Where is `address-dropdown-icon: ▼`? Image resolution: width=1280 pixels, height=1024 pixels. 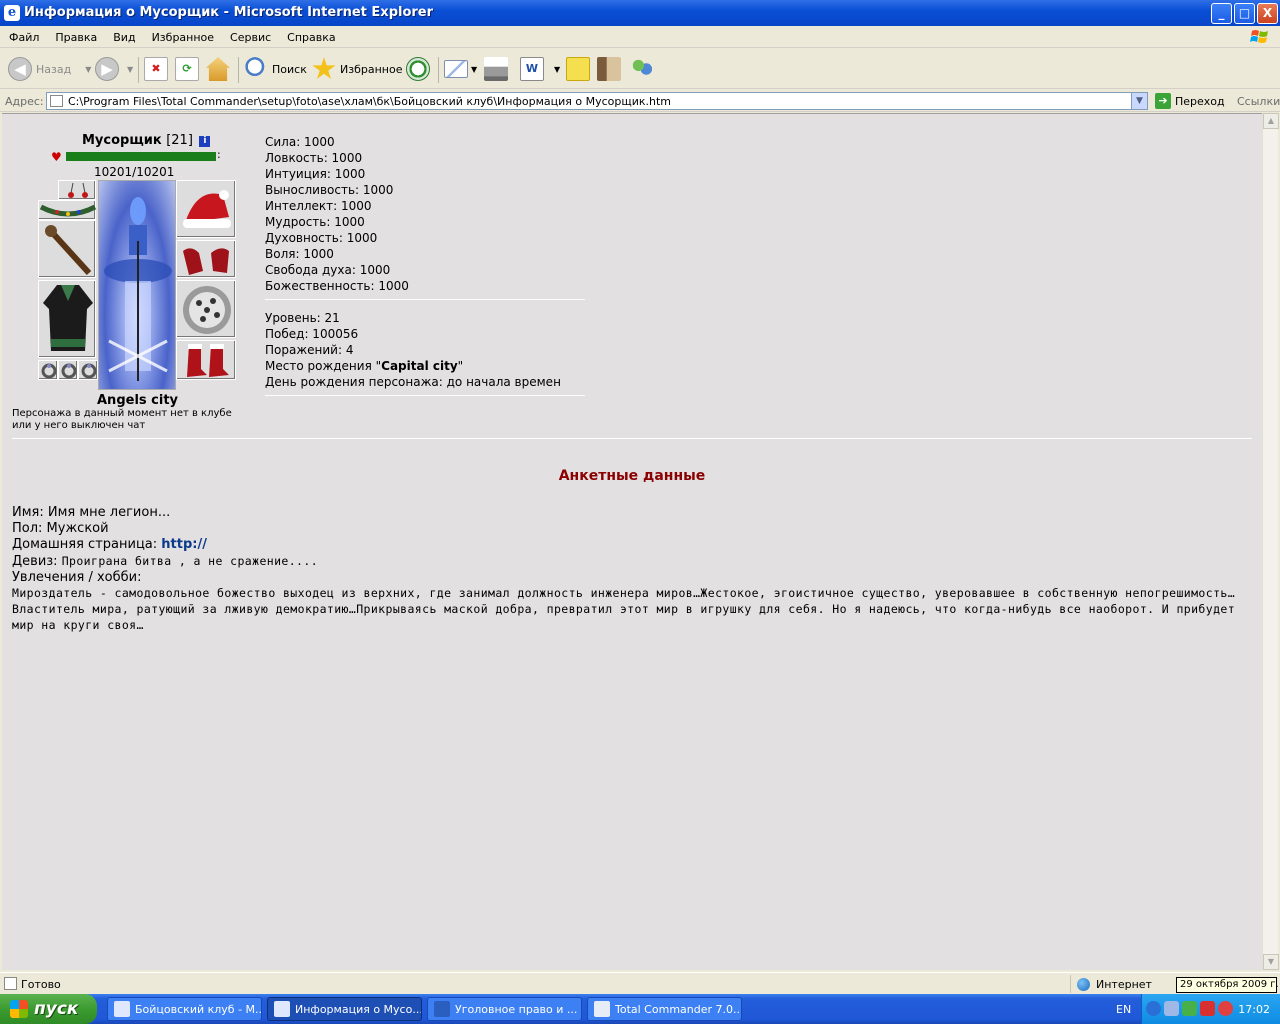
address-dropdown-icon: ▼ is located at coordinates (1139, 101).